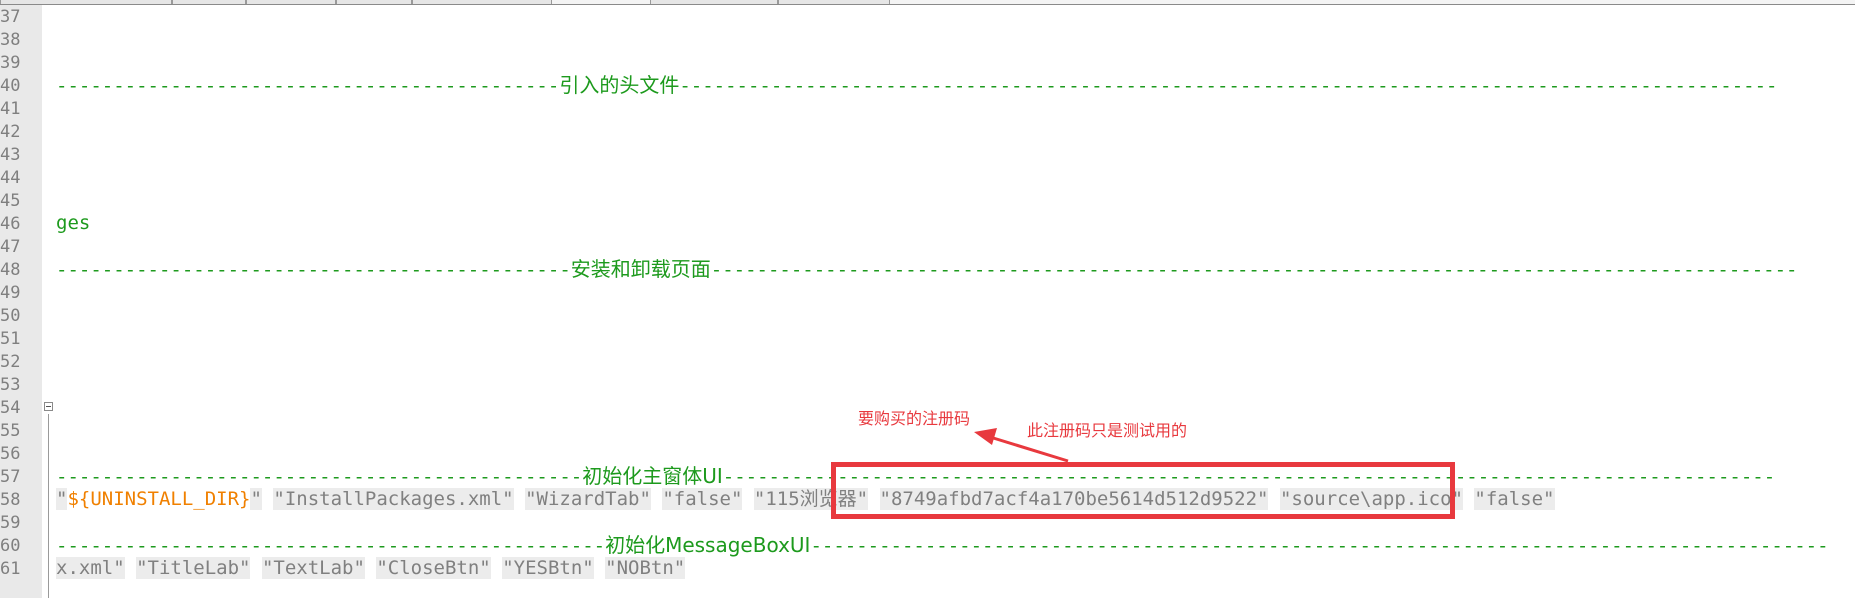 Image resolution: width=1855 pixels, height=598 pixels. I want to click on arrow-head, so click(985, 436).